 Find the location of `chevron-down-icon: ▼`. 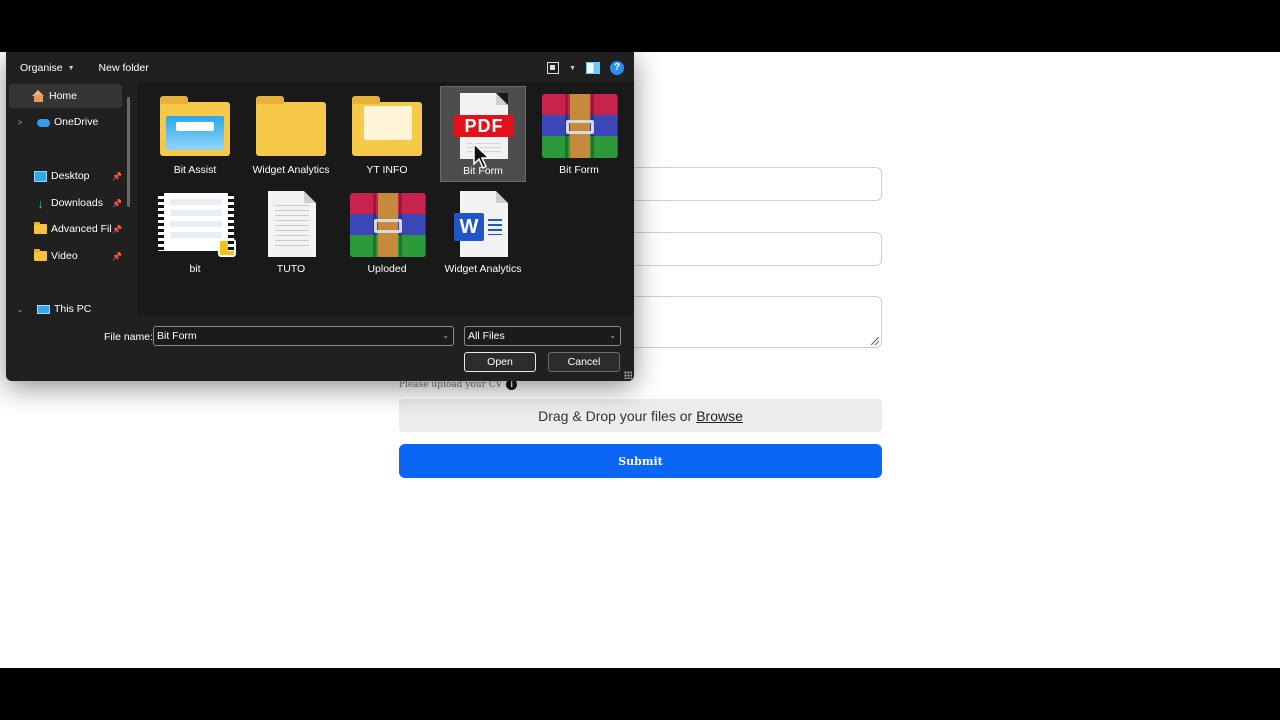

chevron-down-icon: ▼ is located at coordinates (71, 68).